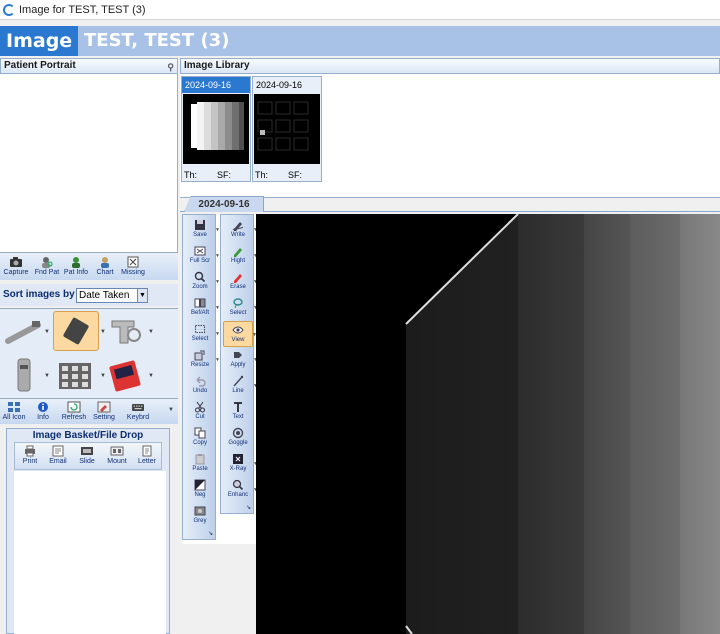 This screenshot has height=634, width=720. What do you see at coordinates (133, 266) in the screenshot?
I see `missing-button: Missing` at bounding box center [133, 266].